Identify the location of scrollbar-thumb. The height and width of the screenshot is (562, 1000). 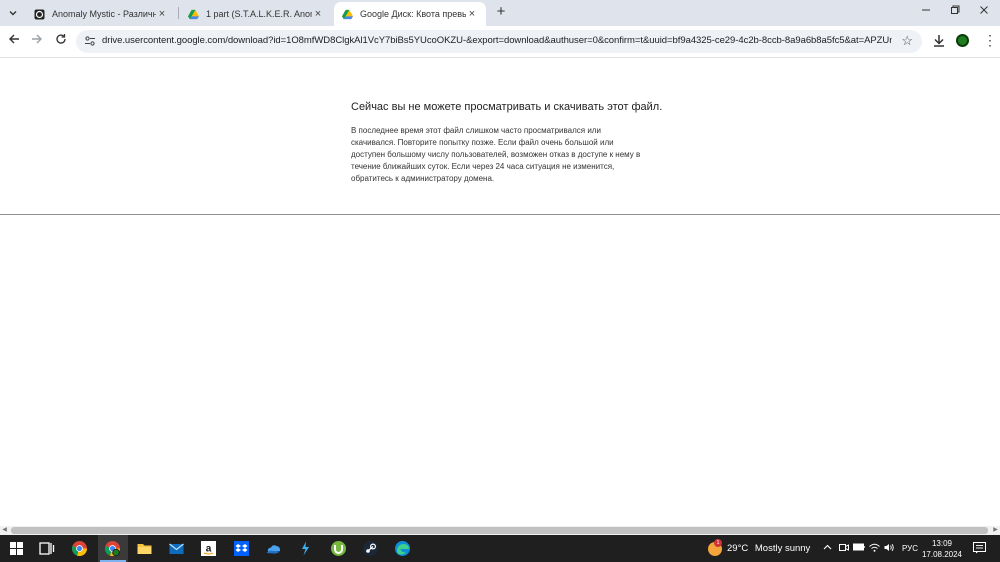
(499, 530).